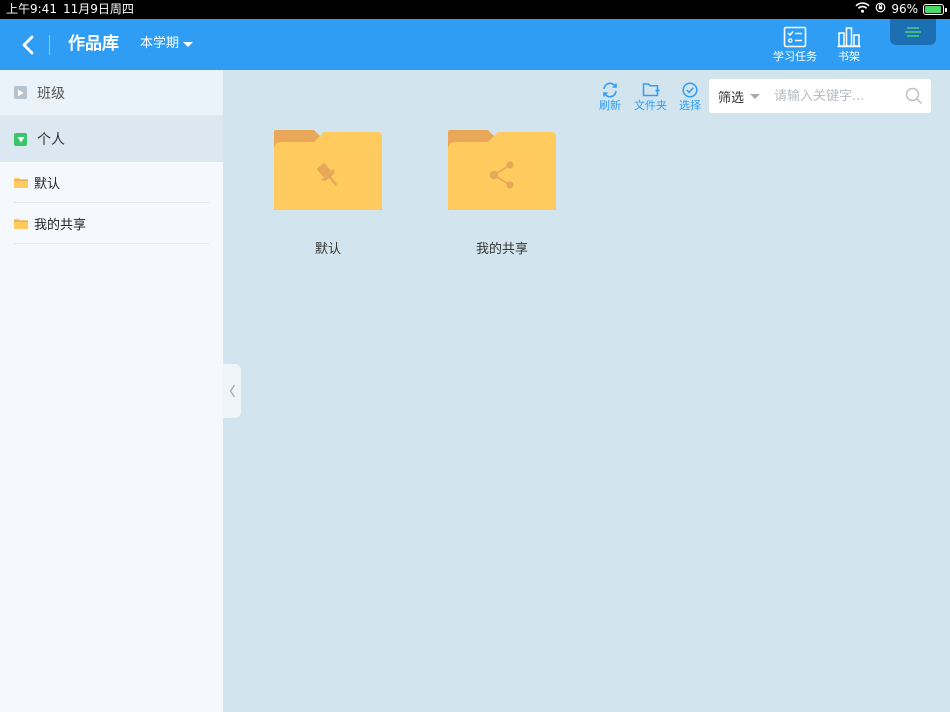 The image size is (950, 712). I want to click on back-button, so click(28, 45).